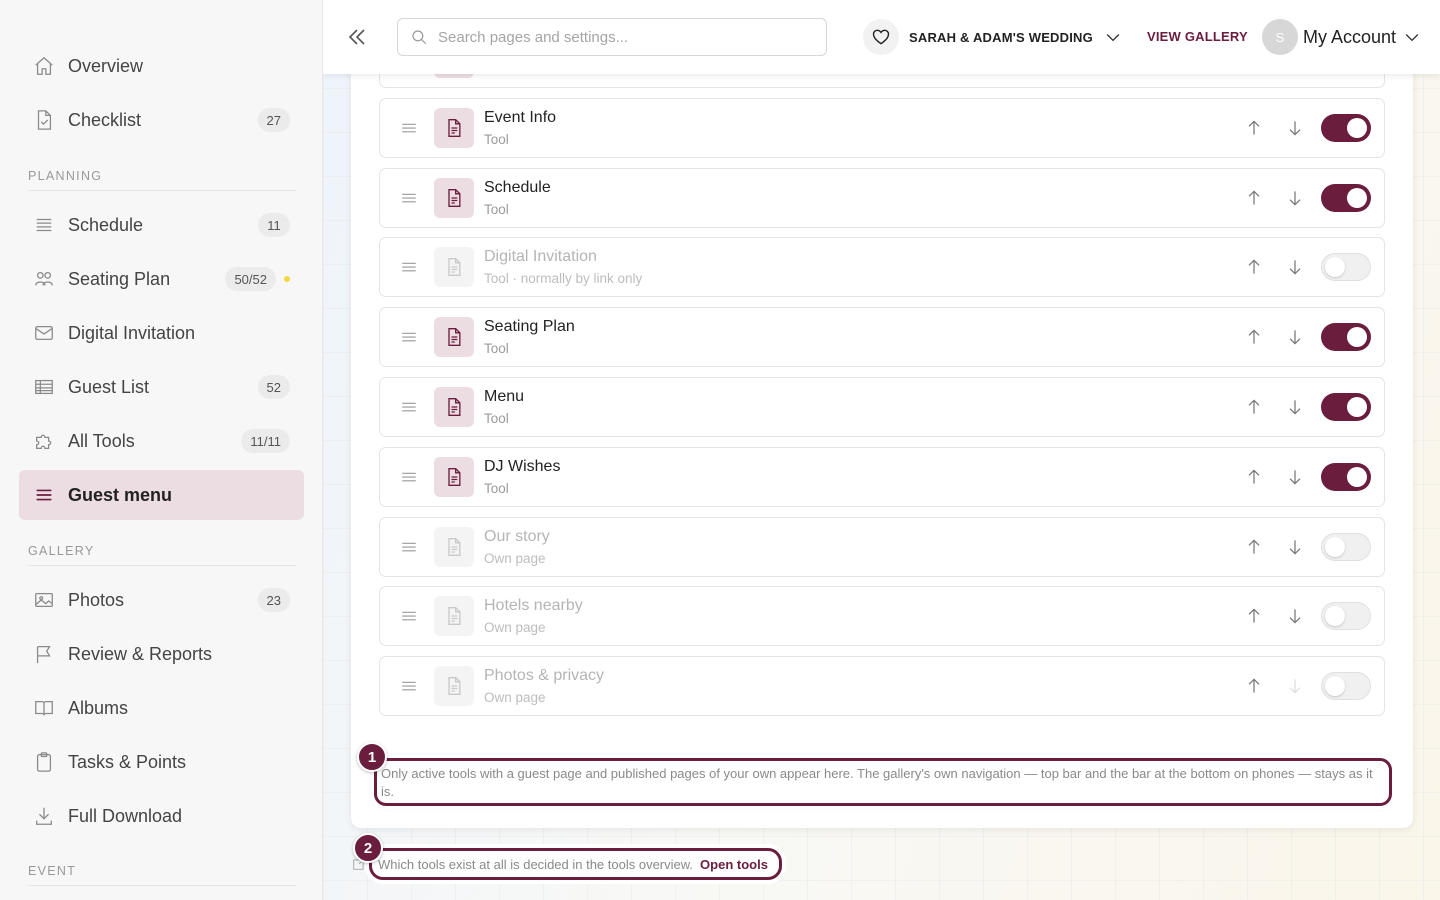 The height and width of the screenshot is (900, 1440). What do you see at coordinates (515, 628) in the screenshot?
I see `row-subtitle: Own page` at bounding box center [515, 628].